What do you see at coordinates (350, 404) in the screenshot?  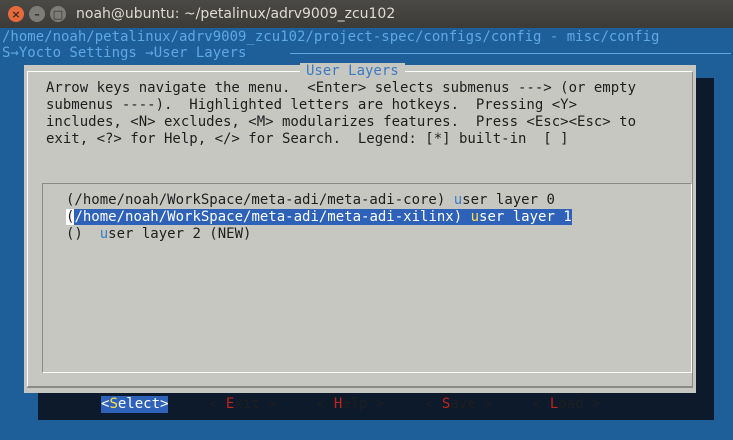 I see `help-button: < Help >` at bounding box center [350, 404].